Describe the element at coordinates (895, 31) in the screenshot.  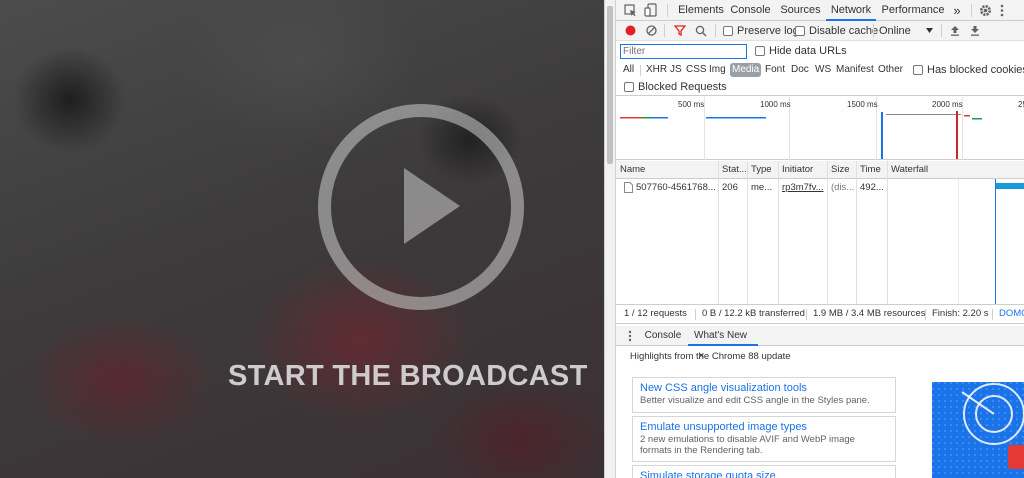
I see `throttling-select: Online` at that location.